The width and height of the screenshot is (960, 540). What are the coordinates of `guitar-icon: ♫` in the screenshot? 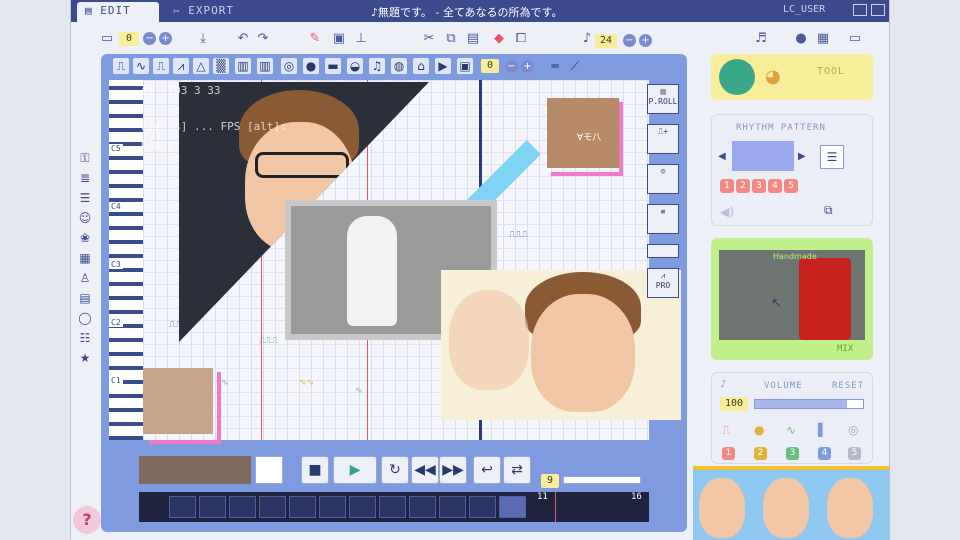 It's located at (377, 66).